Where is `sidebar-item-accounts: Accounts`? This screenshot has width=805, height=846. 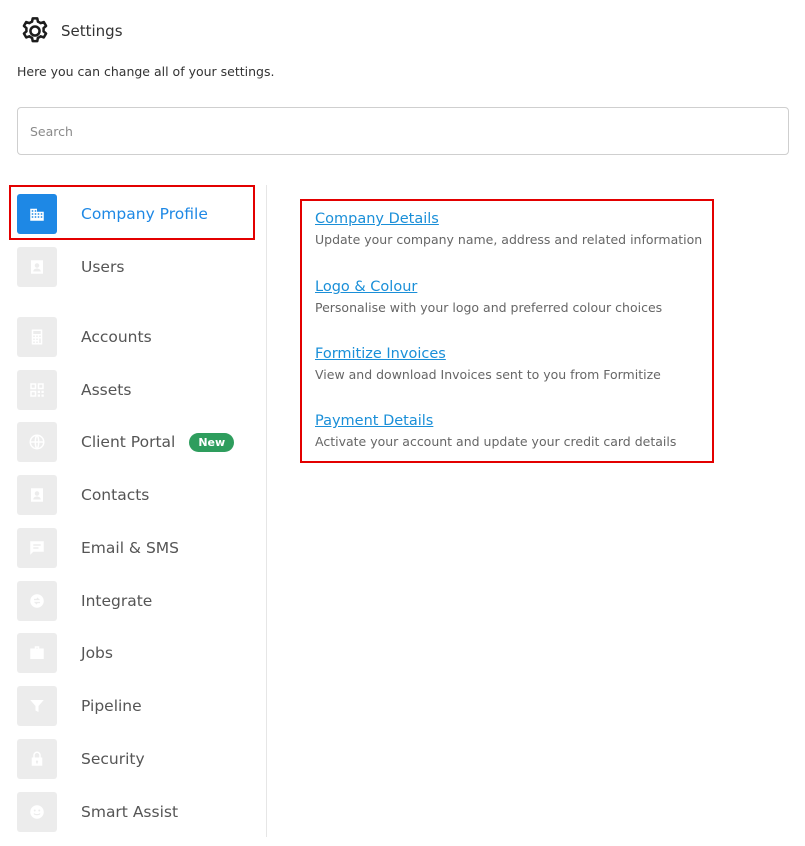
sidebar-item-accounts: Accounts is located at coordinates (84, 337).